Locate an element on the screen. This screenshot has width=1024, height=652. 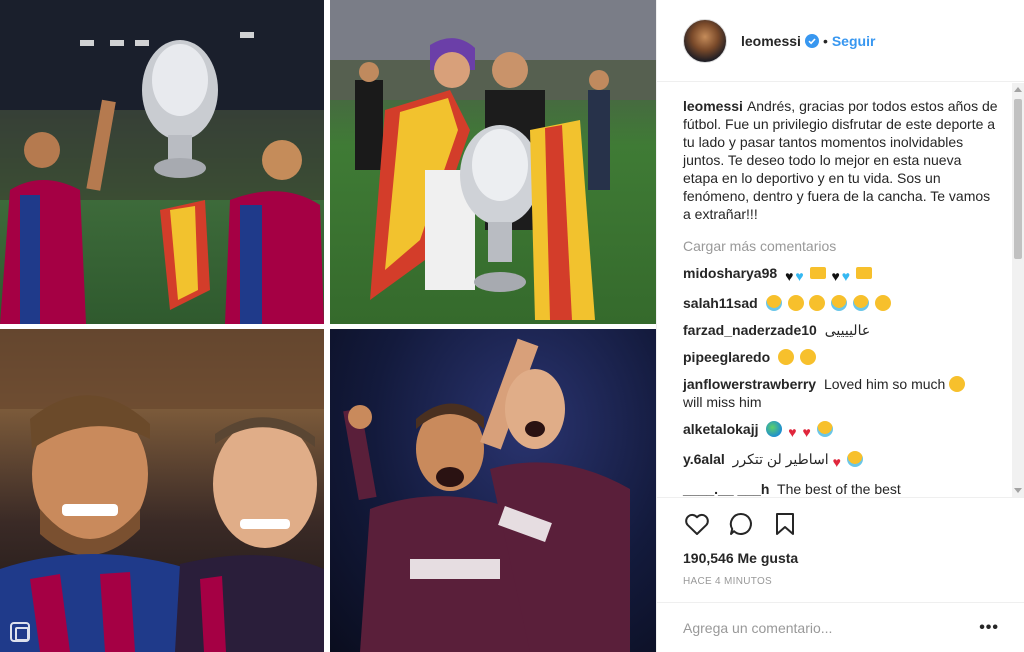
comment-item: alketalokajj ♥ ♥ is located at coordinates (848, 430).